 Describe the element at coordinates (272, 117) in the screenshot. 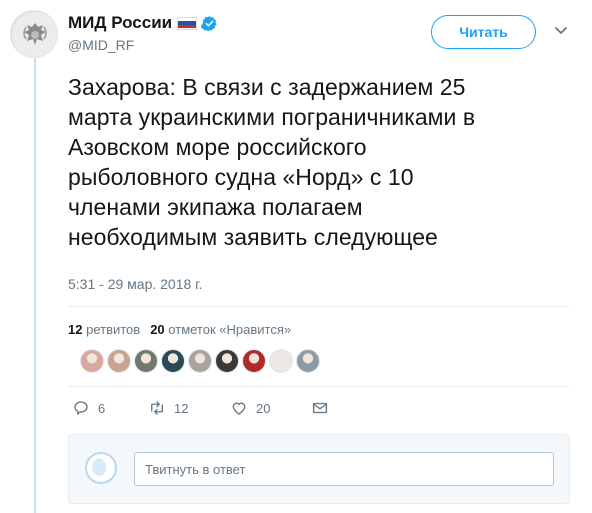

I see `tweet-text-line: марта украинскими пограничниками в` at that location.